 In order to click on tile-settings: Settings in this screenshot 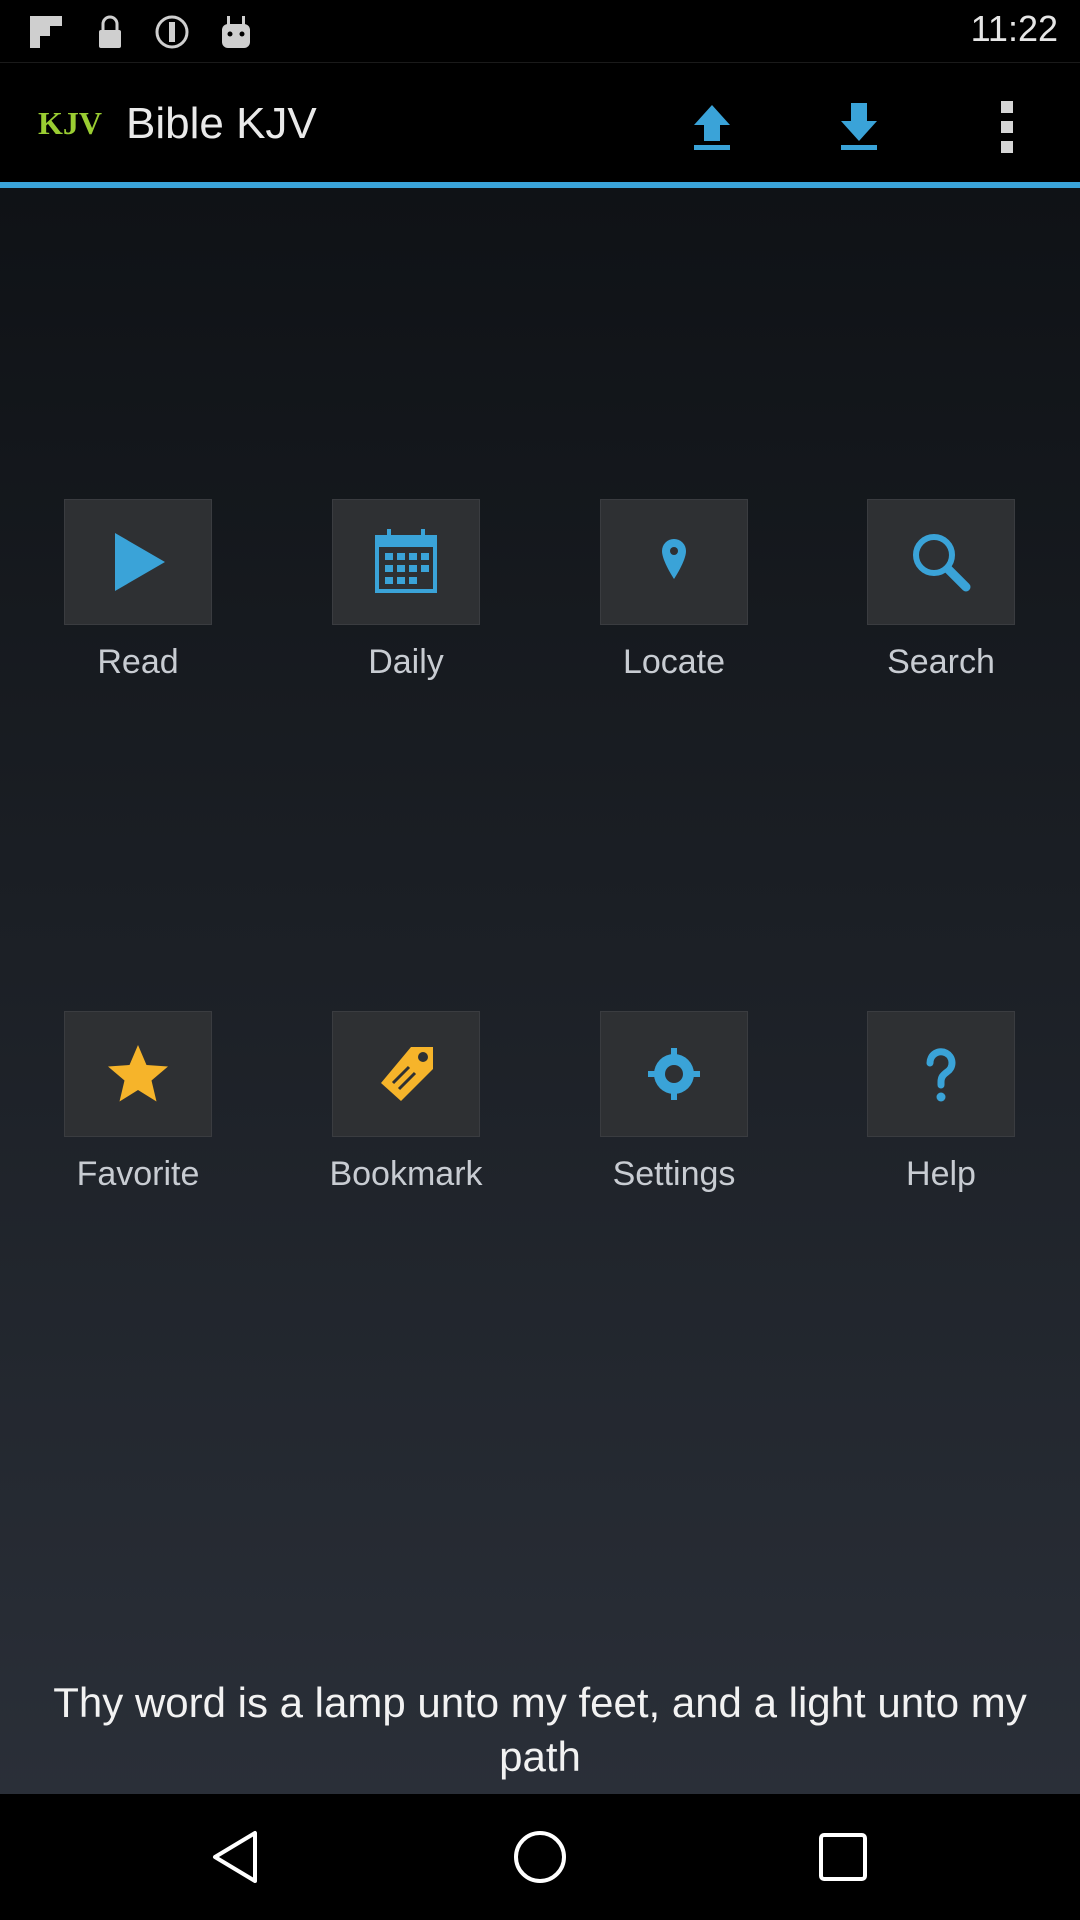, I will do `click(674, 1102)`.